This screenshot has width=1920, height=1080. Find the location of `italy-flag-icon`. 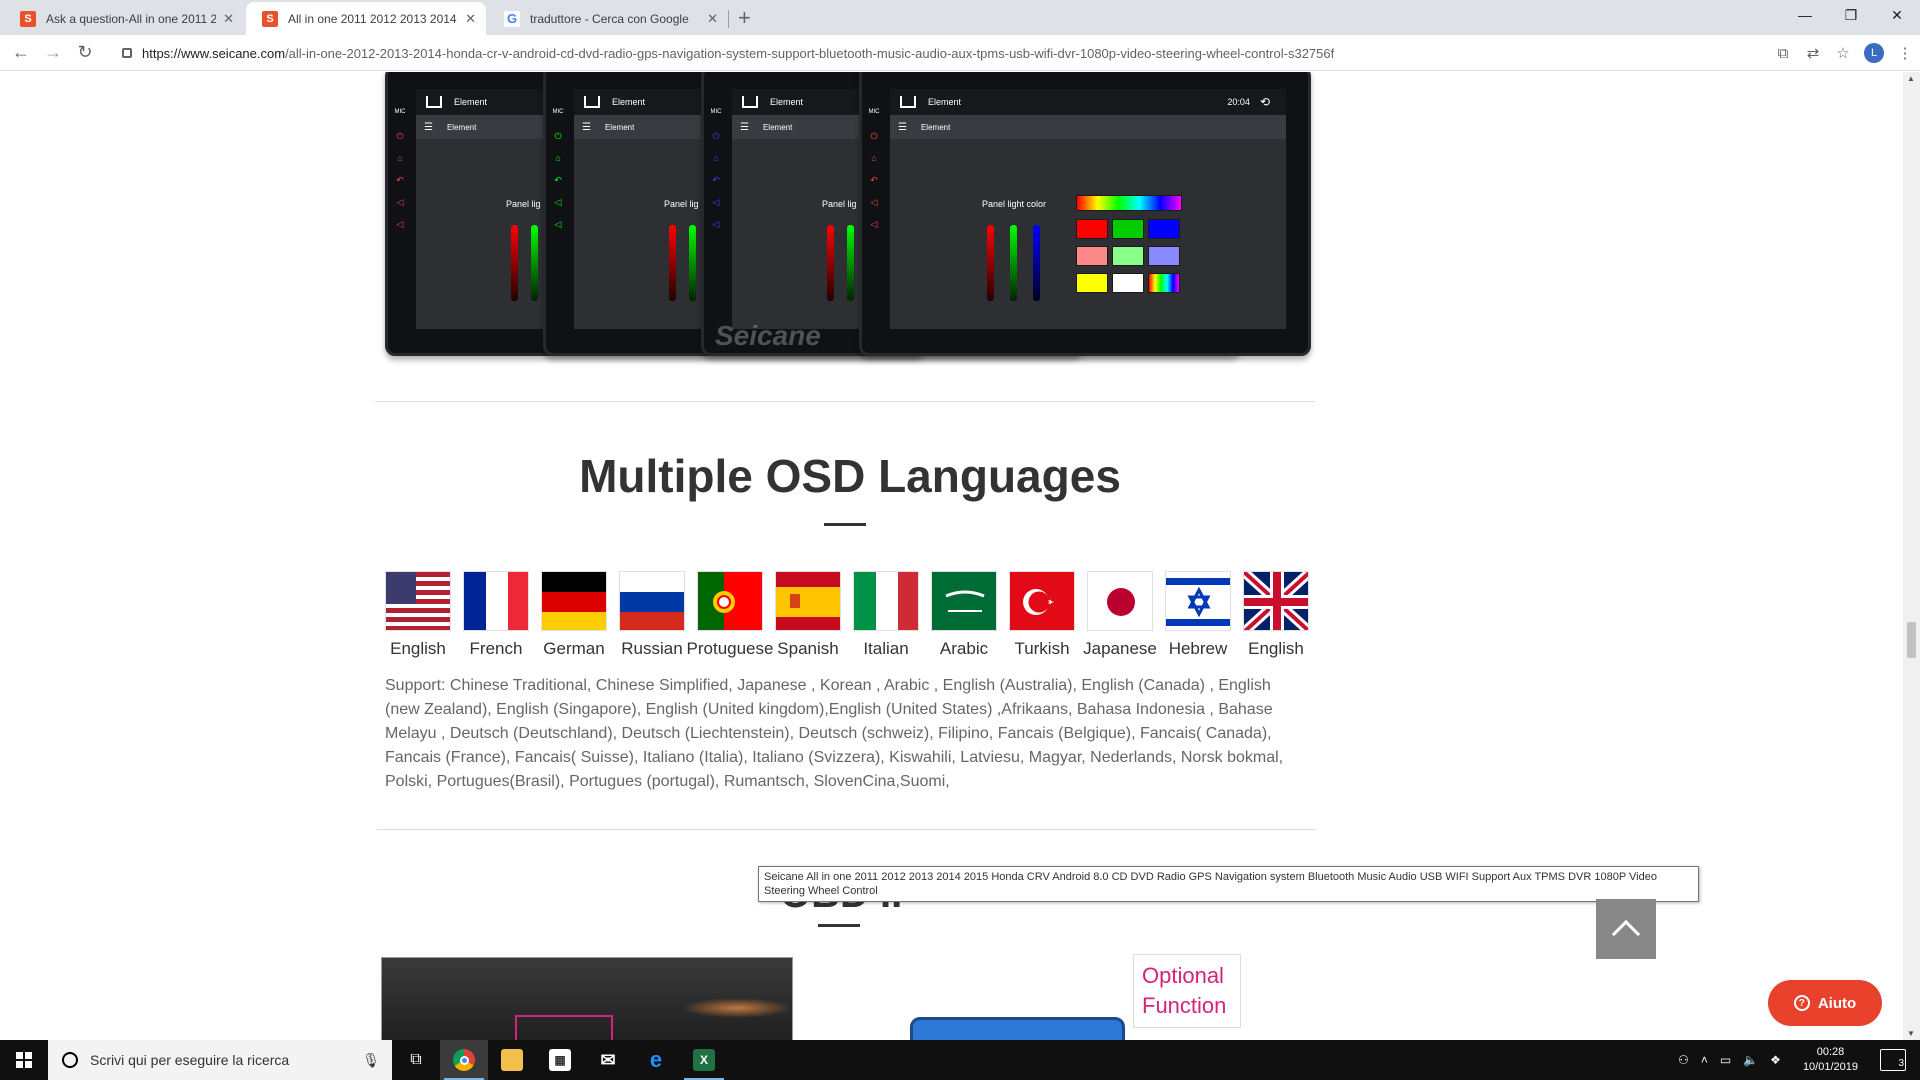

italy-flag-icon is located at coordinates (886, 601).